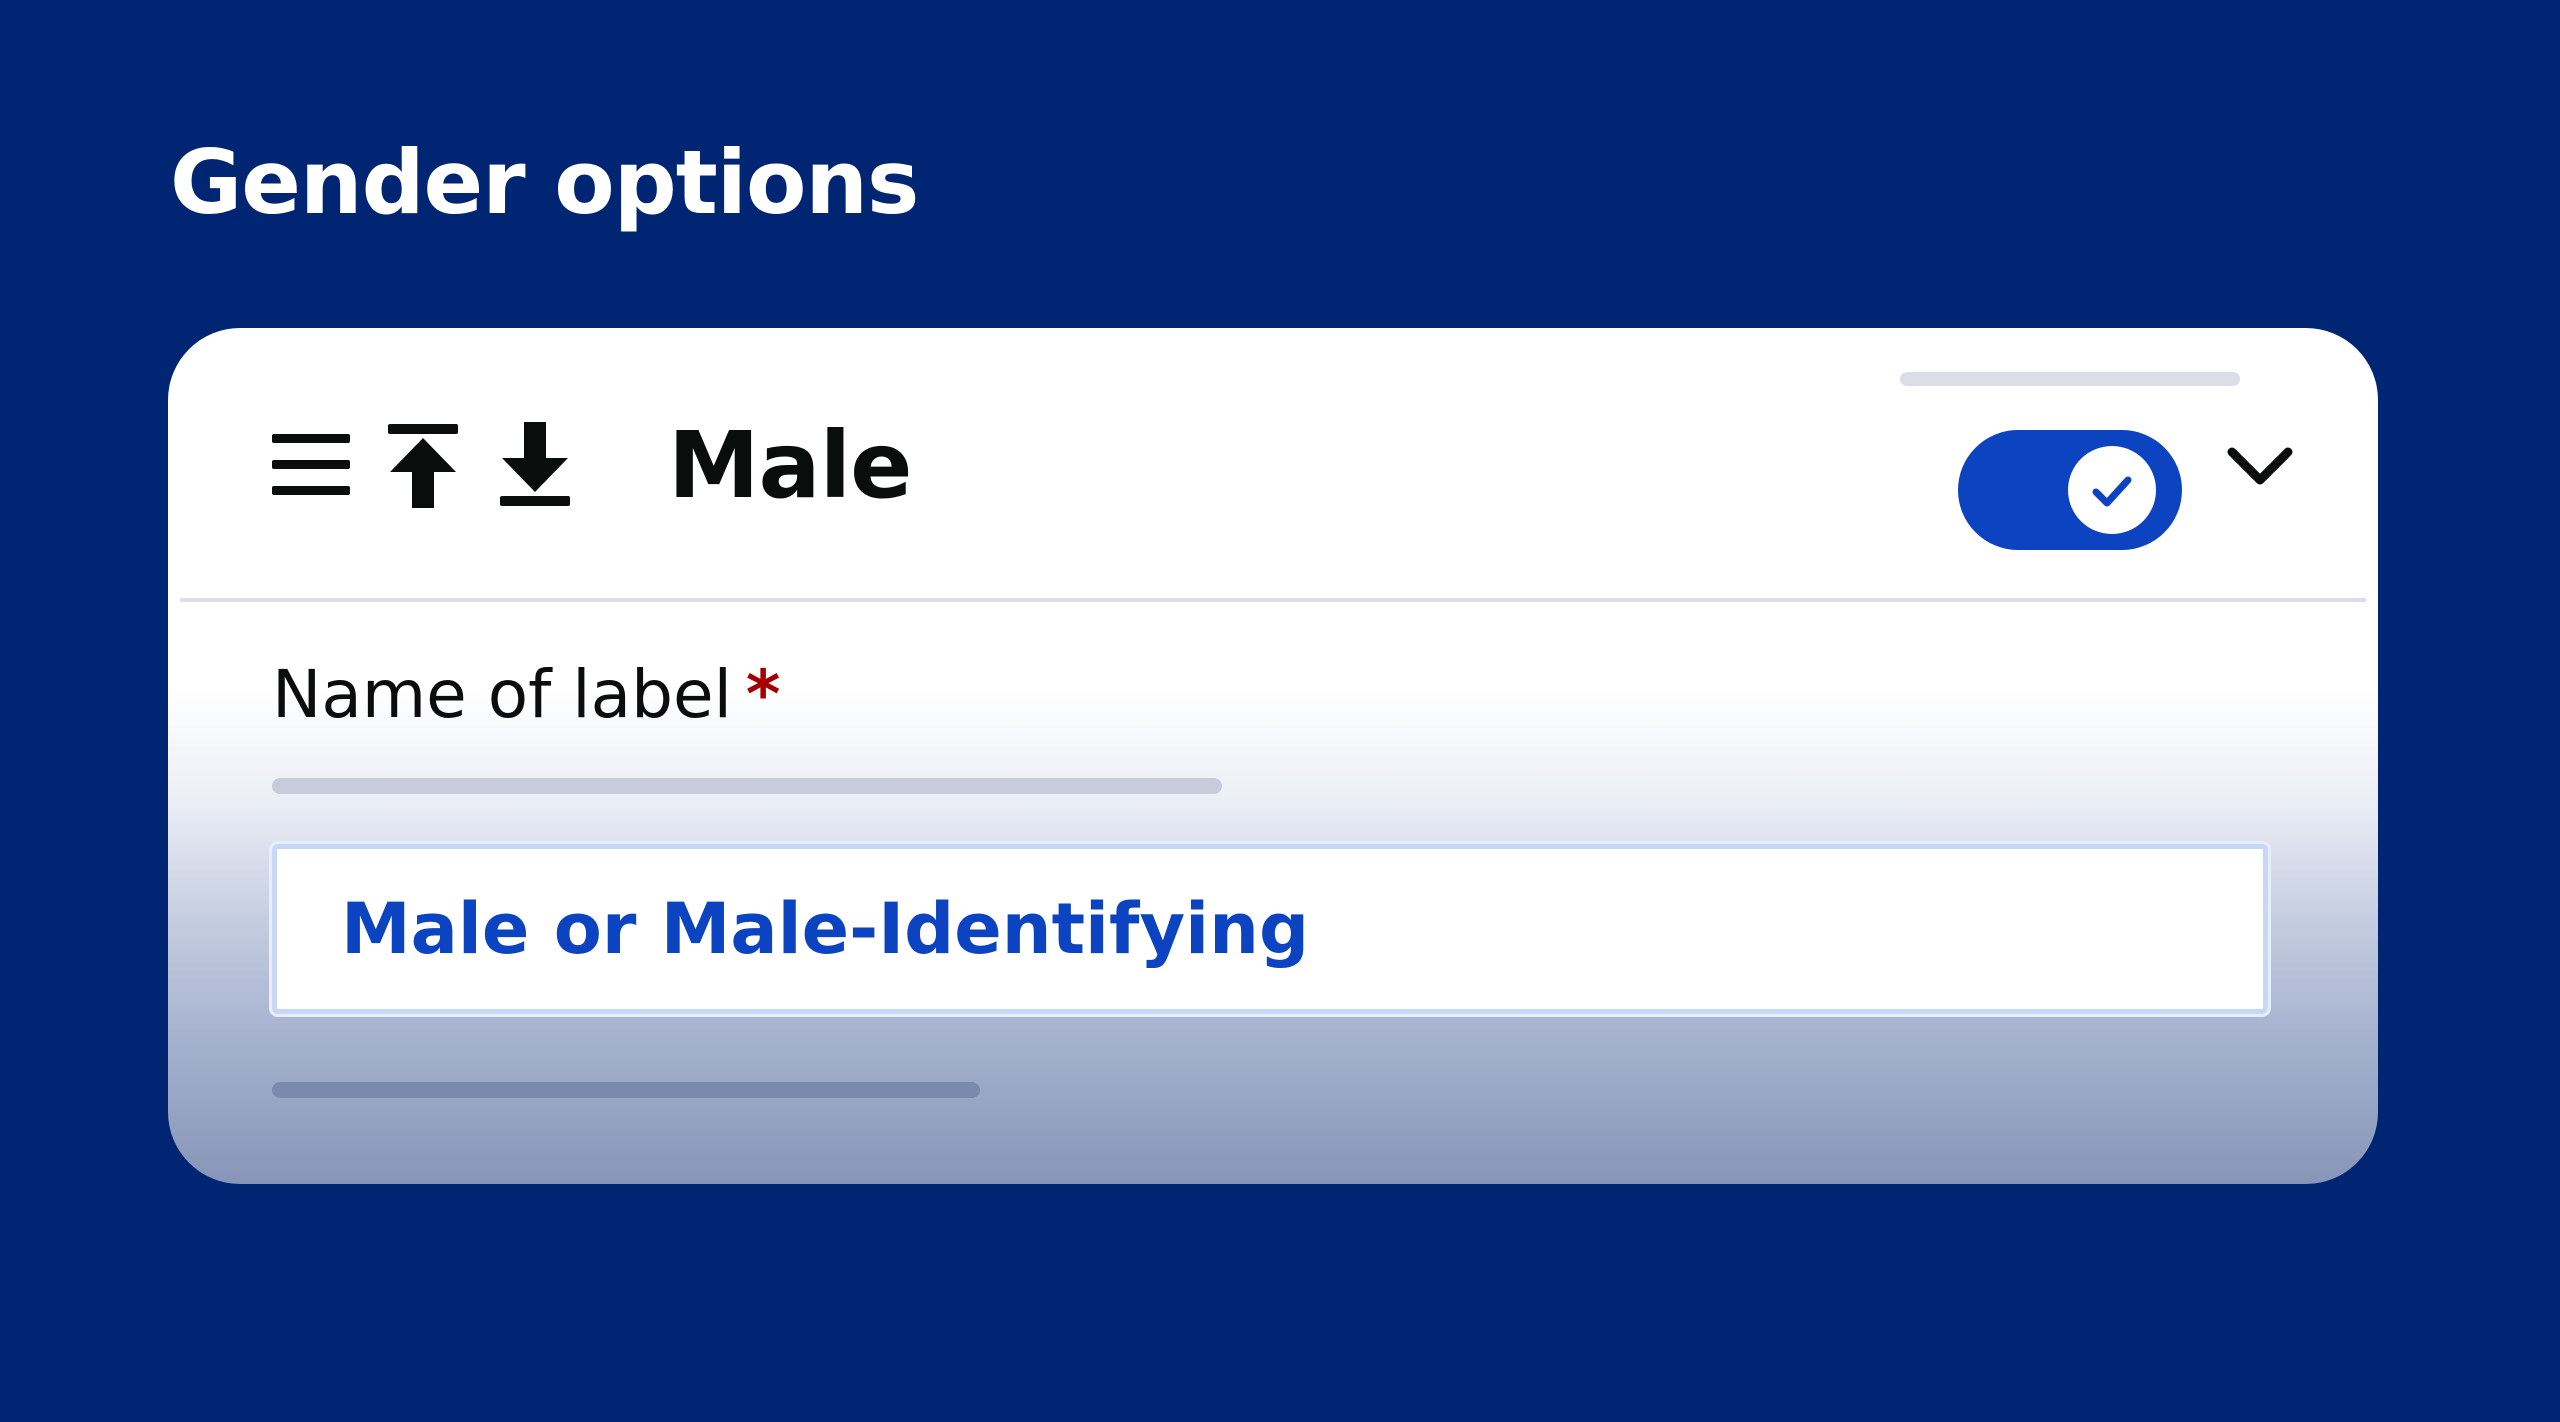 The height and width of the screenshot is (1422, 2560). What do you see at coordinates (311, 465) in the screenshot?
I see `hamburger-menu-icon` at bounding box center [311, 465].